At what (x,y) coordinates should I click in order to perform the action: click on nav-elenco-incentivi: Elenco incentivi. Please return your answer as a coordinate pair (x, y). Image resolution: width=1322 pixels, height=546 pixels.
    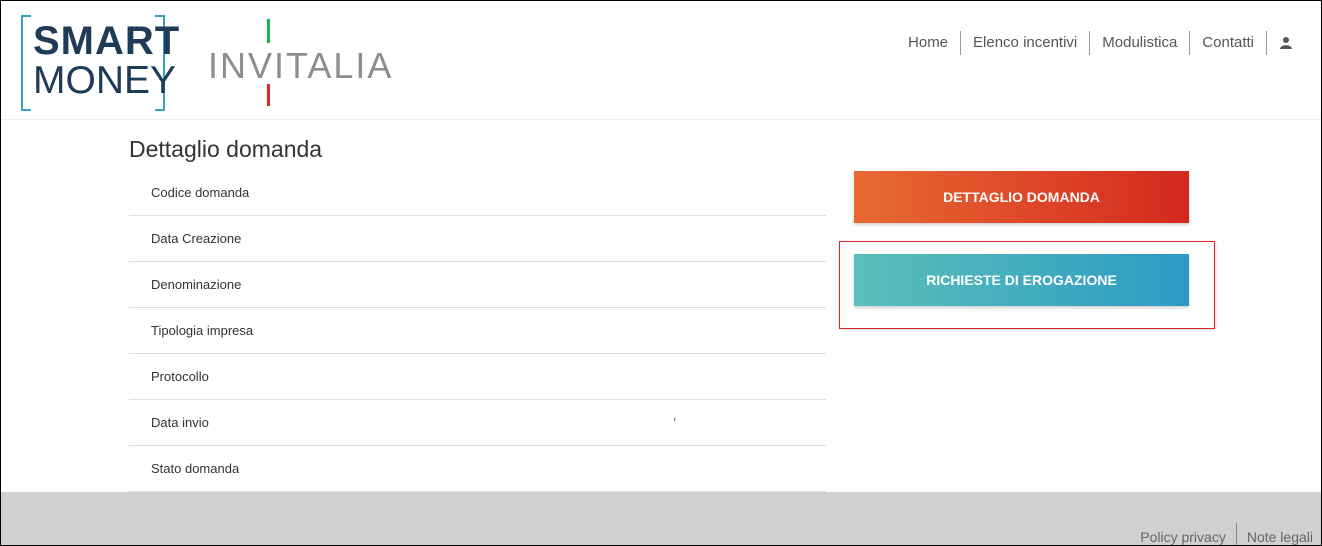
    Looking at the image, I should click on (1025, 43).